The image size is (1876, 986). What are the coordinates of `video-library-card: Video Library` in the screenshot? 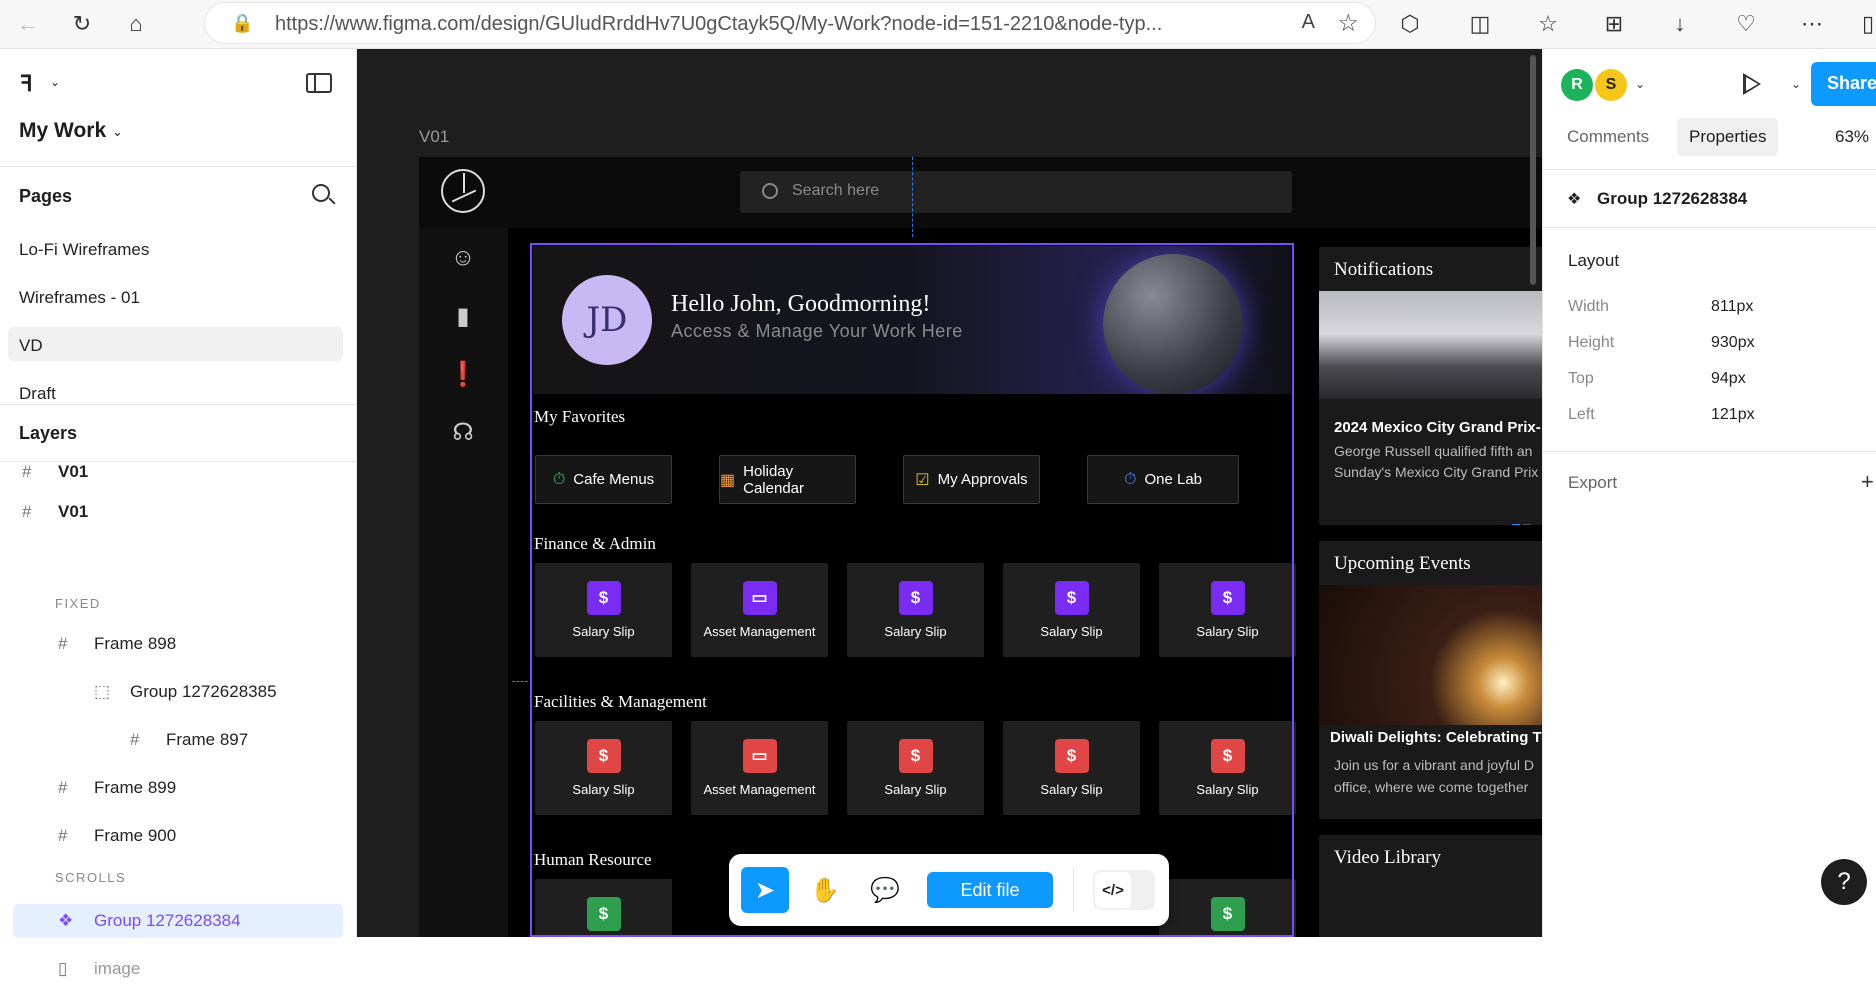 It's located at (1430, 886).